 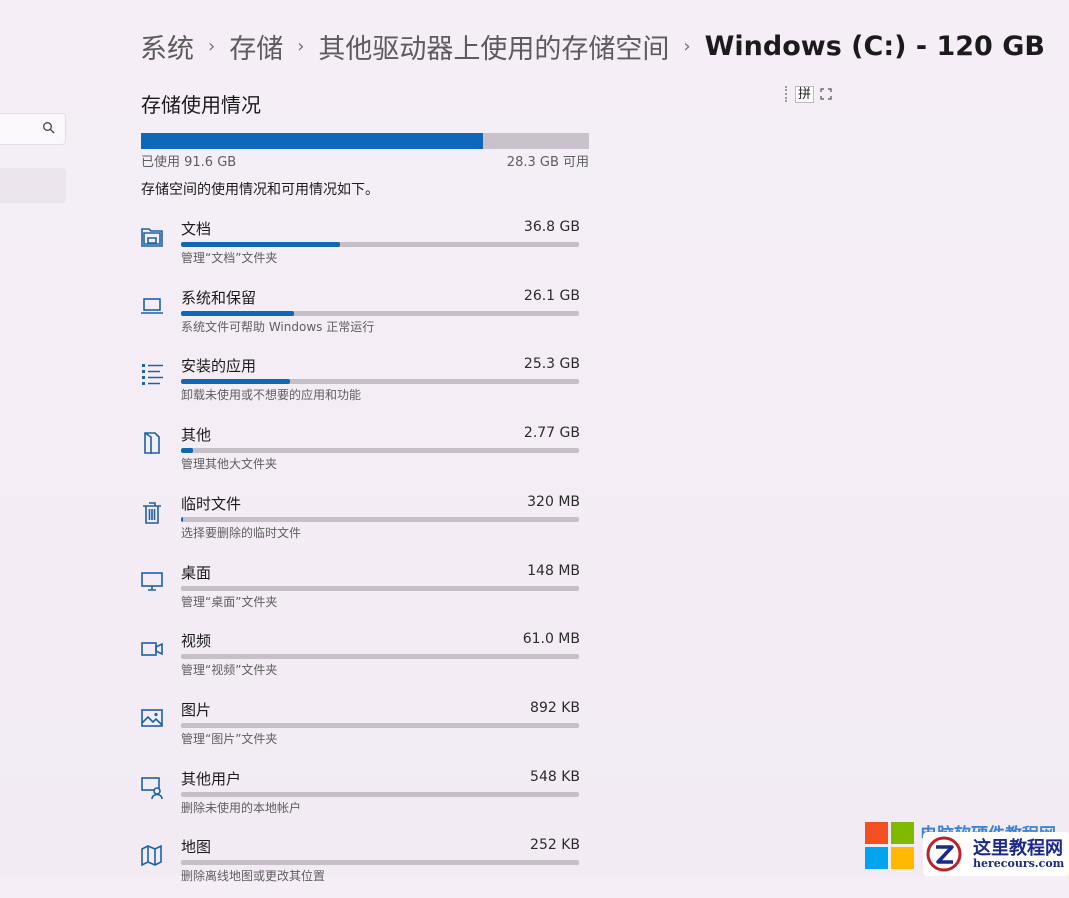 What do you see at coordinates (33, 129) in the screenshot?
I see `search-input` at bounding box center [33, 129].